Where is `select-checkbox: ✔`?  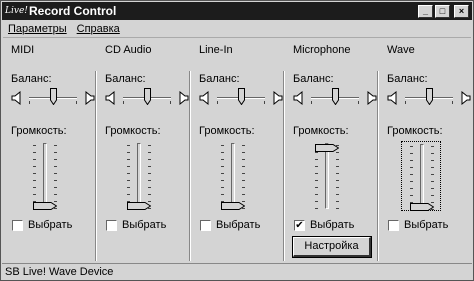
select-checkbox: ✔ is located at coordinates (299, 225).